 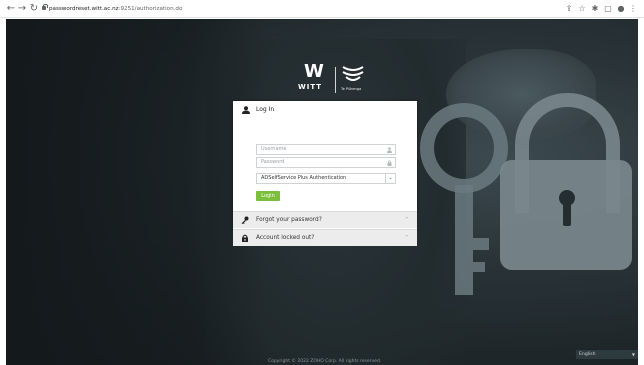 I want to click on login-button: Login, so click(x=268, y=196).